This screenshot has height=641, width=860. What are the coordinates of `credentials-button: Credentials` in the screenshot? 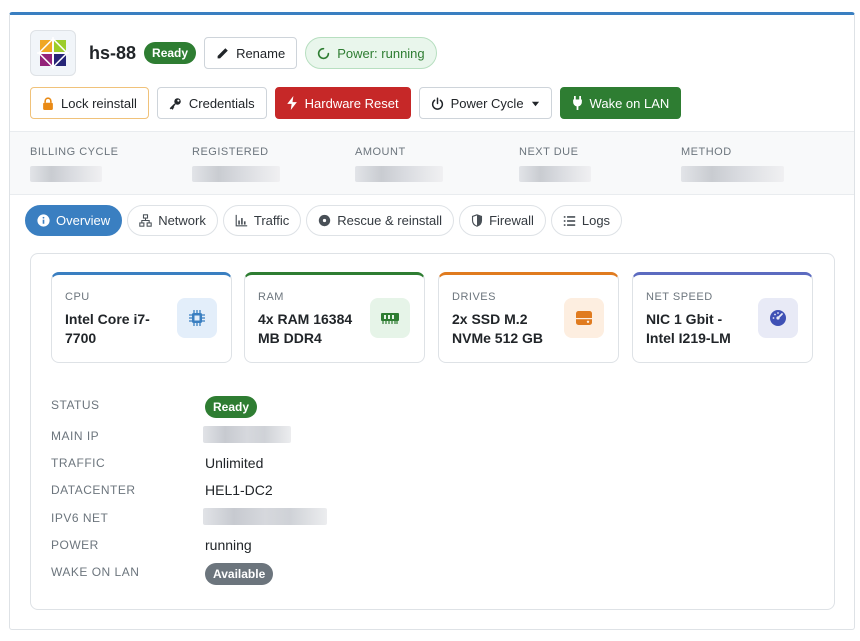 It's located at (211, 103).